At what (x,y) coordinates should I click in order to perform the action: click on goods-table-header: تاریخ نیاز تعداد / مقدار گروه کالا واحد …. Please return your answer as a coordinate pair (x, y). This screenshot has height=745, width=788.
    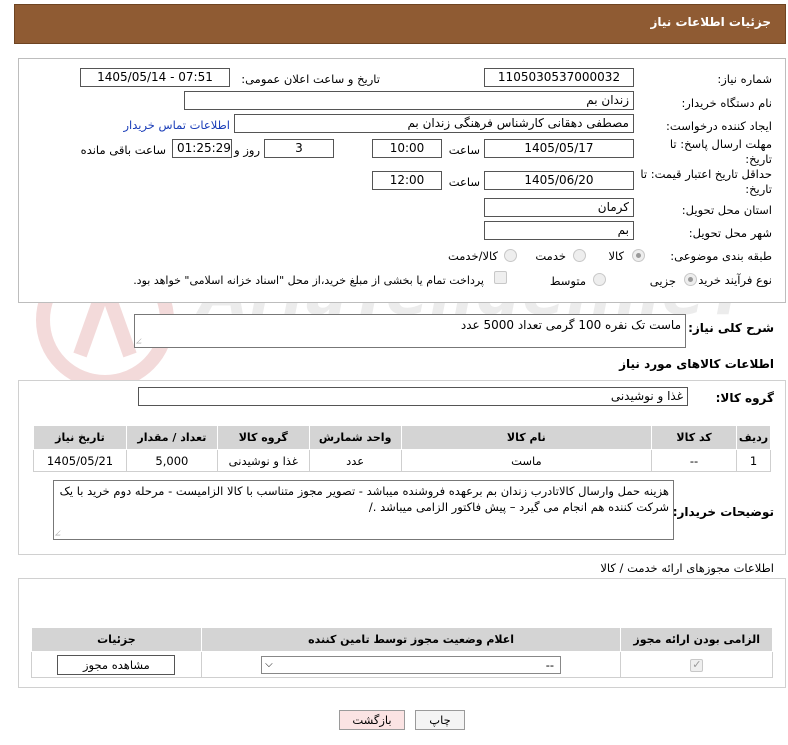
    Looking at the image, I should click on (402, 437).